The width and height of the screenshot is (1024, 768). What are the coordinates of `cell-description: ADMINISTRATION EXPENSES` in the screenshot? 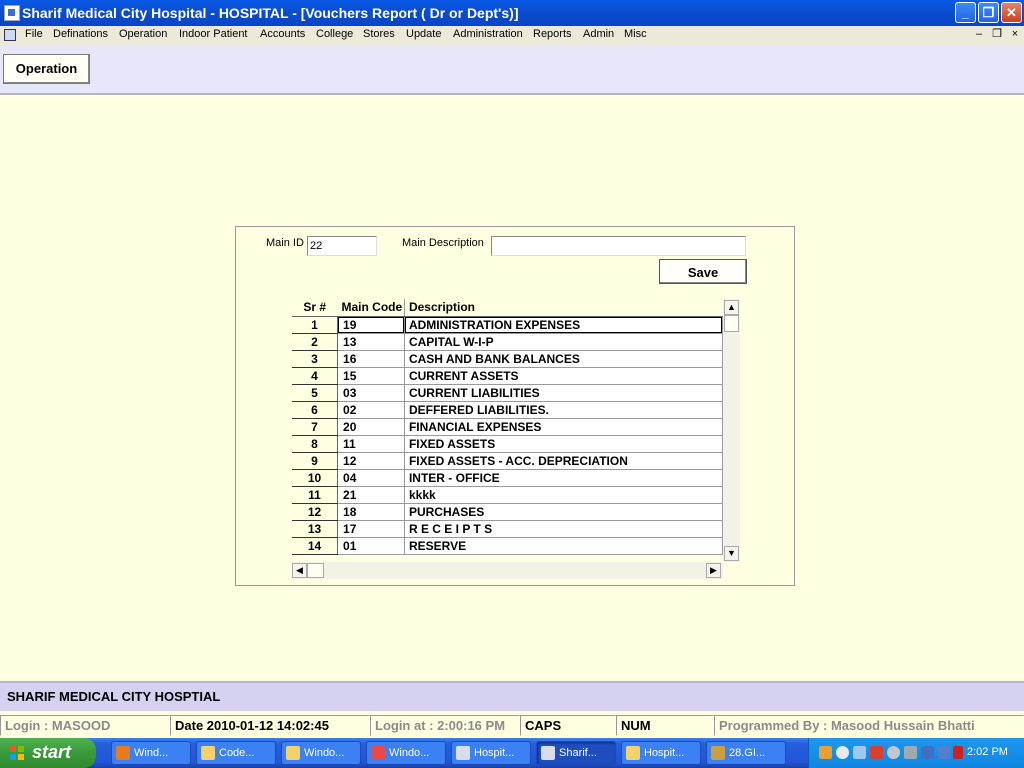 It's located at (563, 325).